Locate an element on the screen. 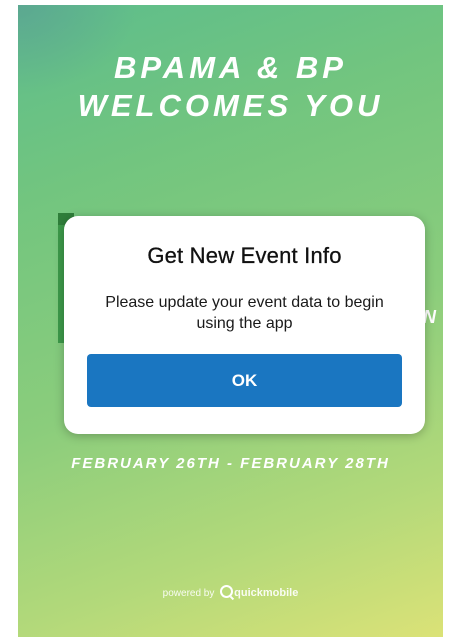 The width and height of the screenshot is (457, 641). quickmobile-logo-icon is located at coordinates (227, 591).